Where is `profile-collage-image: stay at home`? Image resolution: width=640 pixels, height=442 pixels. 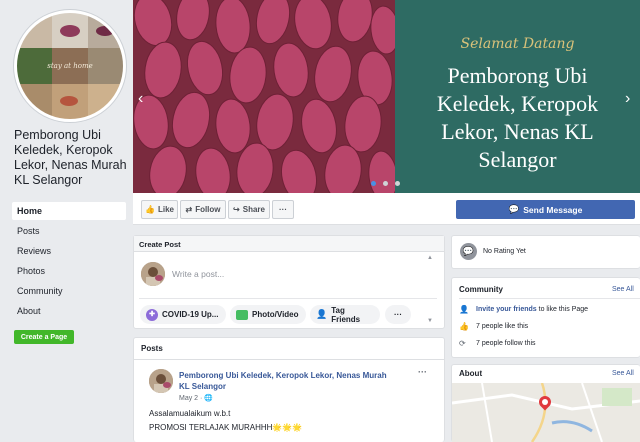 profile-collage-image: stay at home is located at coordinates (70, 66).